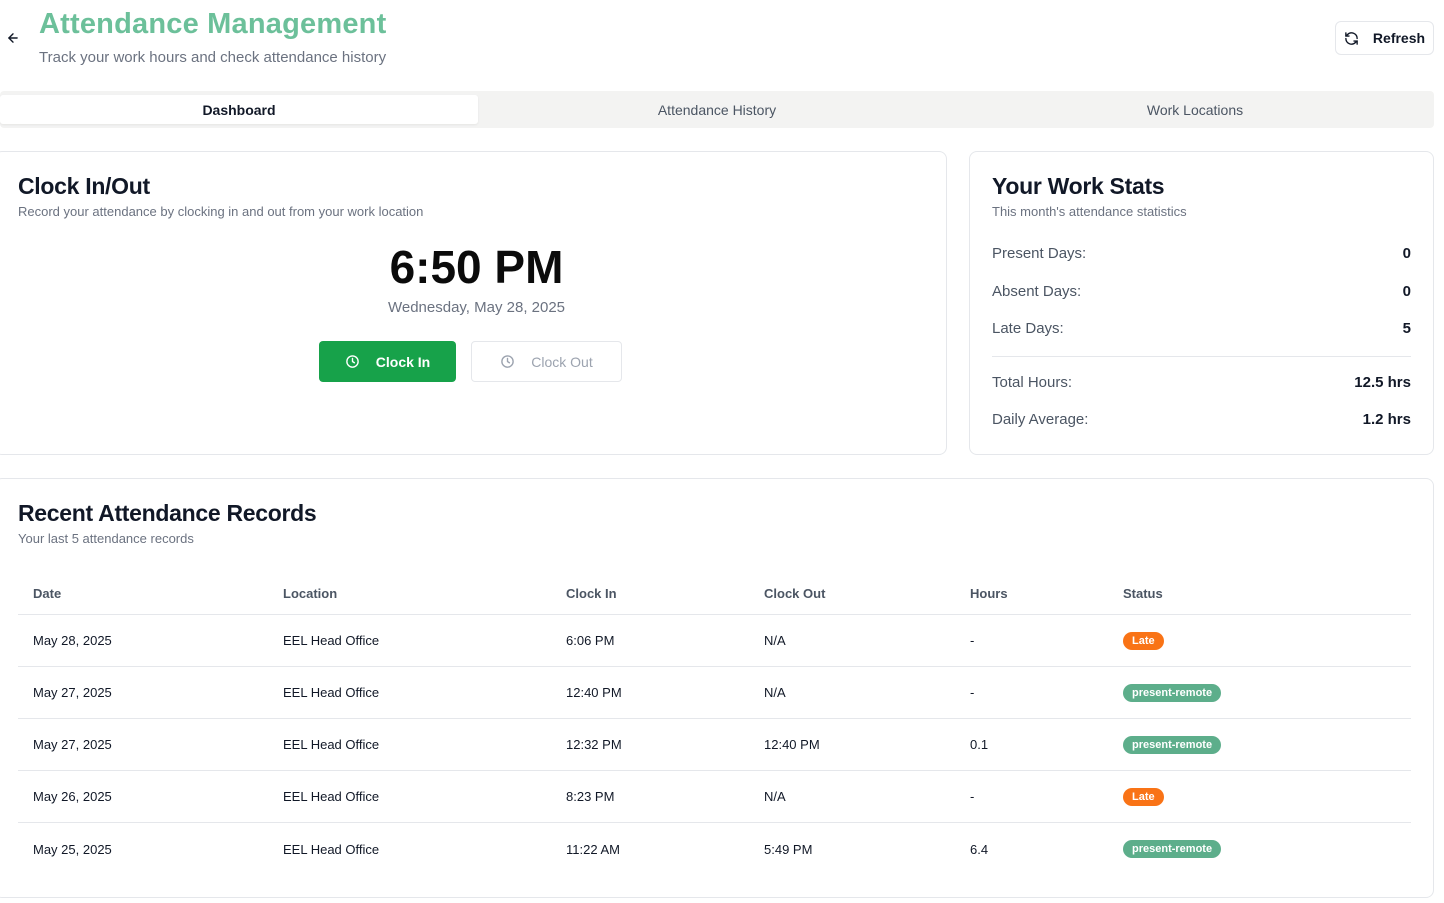 The image size is (1444, 903). What do you see at coordinates (1201, 356) in the screenshot?
I see `stats-divider` at bounding box center [1201, 356].